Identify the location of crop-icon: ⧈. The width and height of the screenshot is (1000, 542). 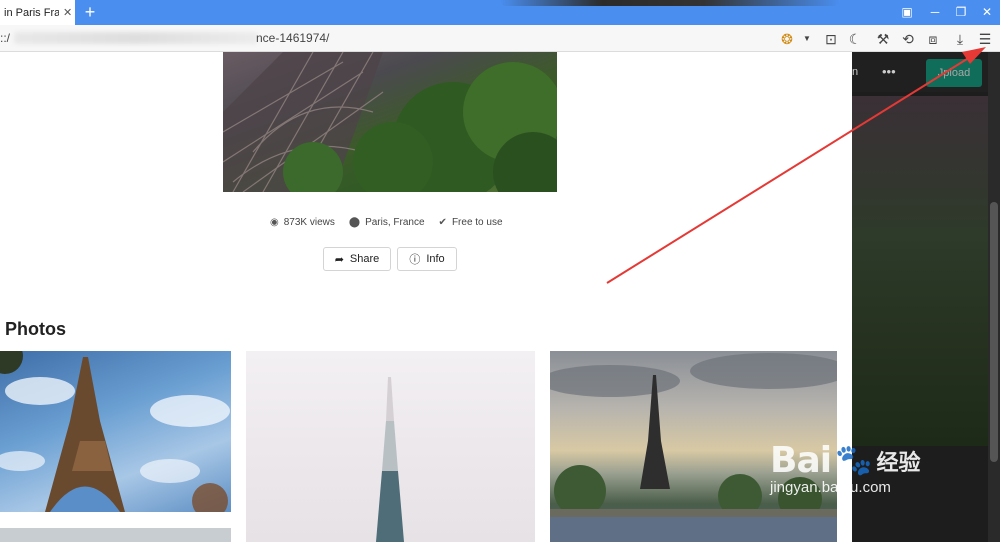
(933, 39).